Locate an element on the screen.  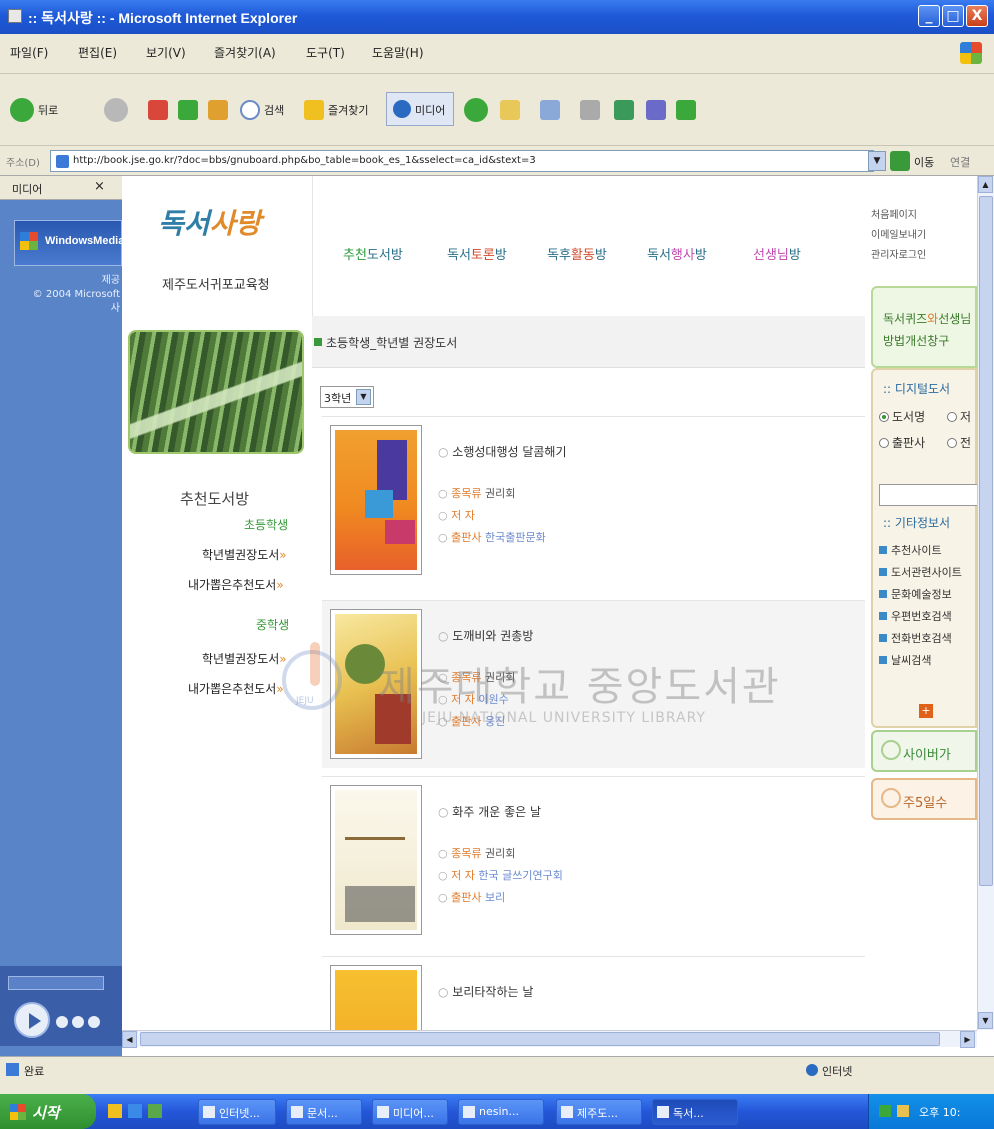
quick-link-home: 처음페이지 is located at coordinates (924, 216).